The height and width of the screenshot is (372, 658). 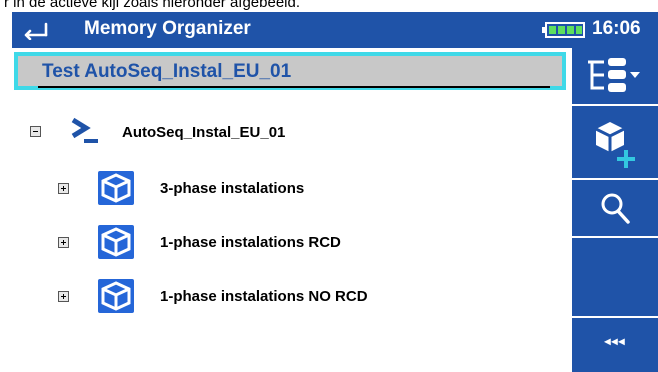 What do you see at coordinates (294, 87) in the screenshot?
I see `selected-underline` at bounding box center [294, 87].